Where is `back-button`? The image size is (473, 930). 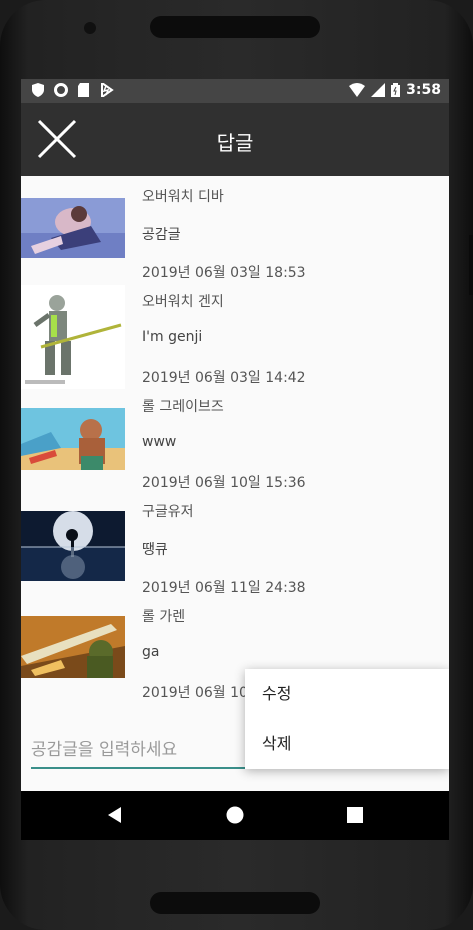
back-button is located at coordinates (115, 815).